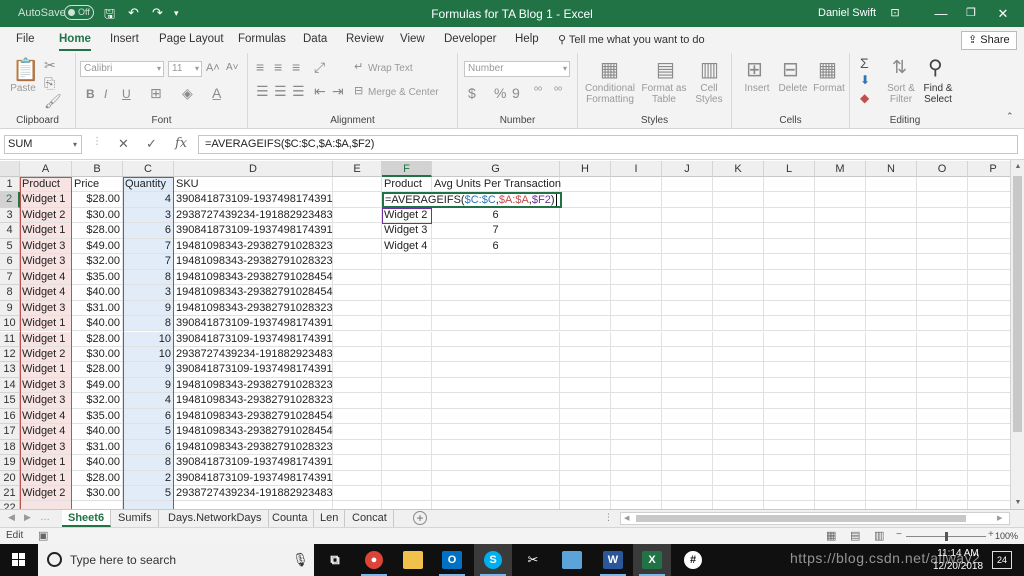 The height and width of the screenshot is (576, 1024). Describe the element at coordinates (320, 91) in the screenshot. I see `decrease-indent-icon: ⇤` at that location.